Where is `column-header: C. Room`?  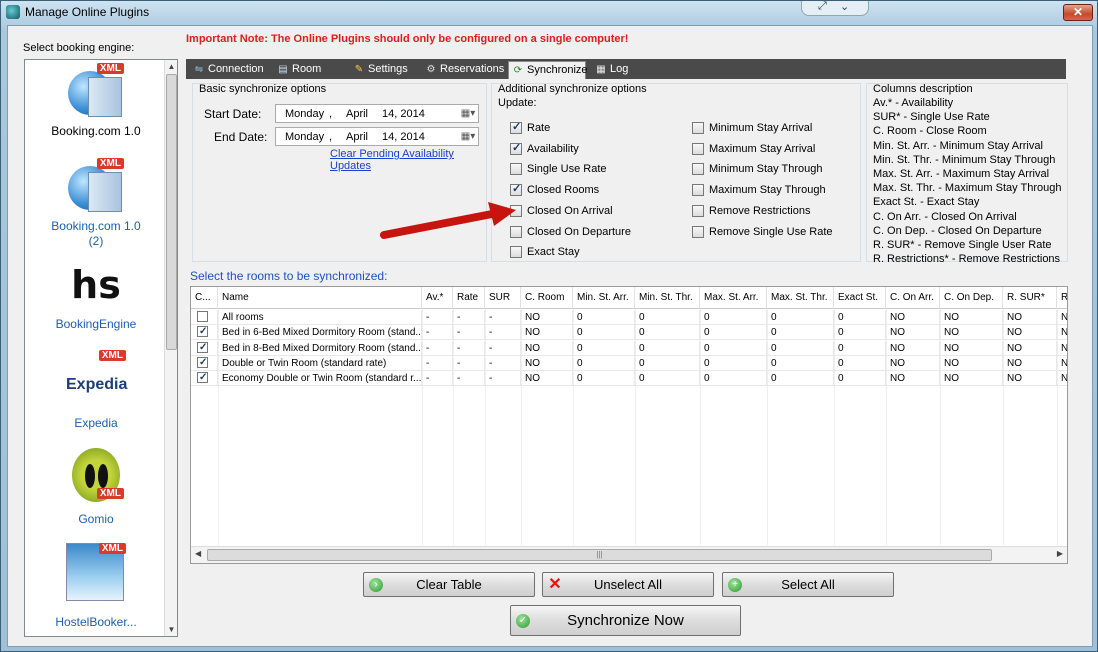
column-header: C. Room is located at coordinates (547, 298).